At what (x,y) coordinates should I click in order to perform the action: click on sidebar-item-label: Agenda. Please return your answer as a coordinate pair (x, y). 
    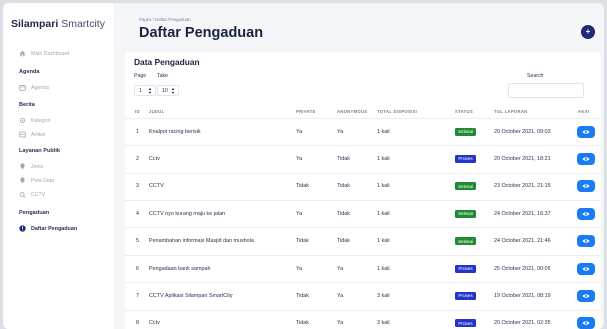
    Looking at the image, I should click on (40, 87).